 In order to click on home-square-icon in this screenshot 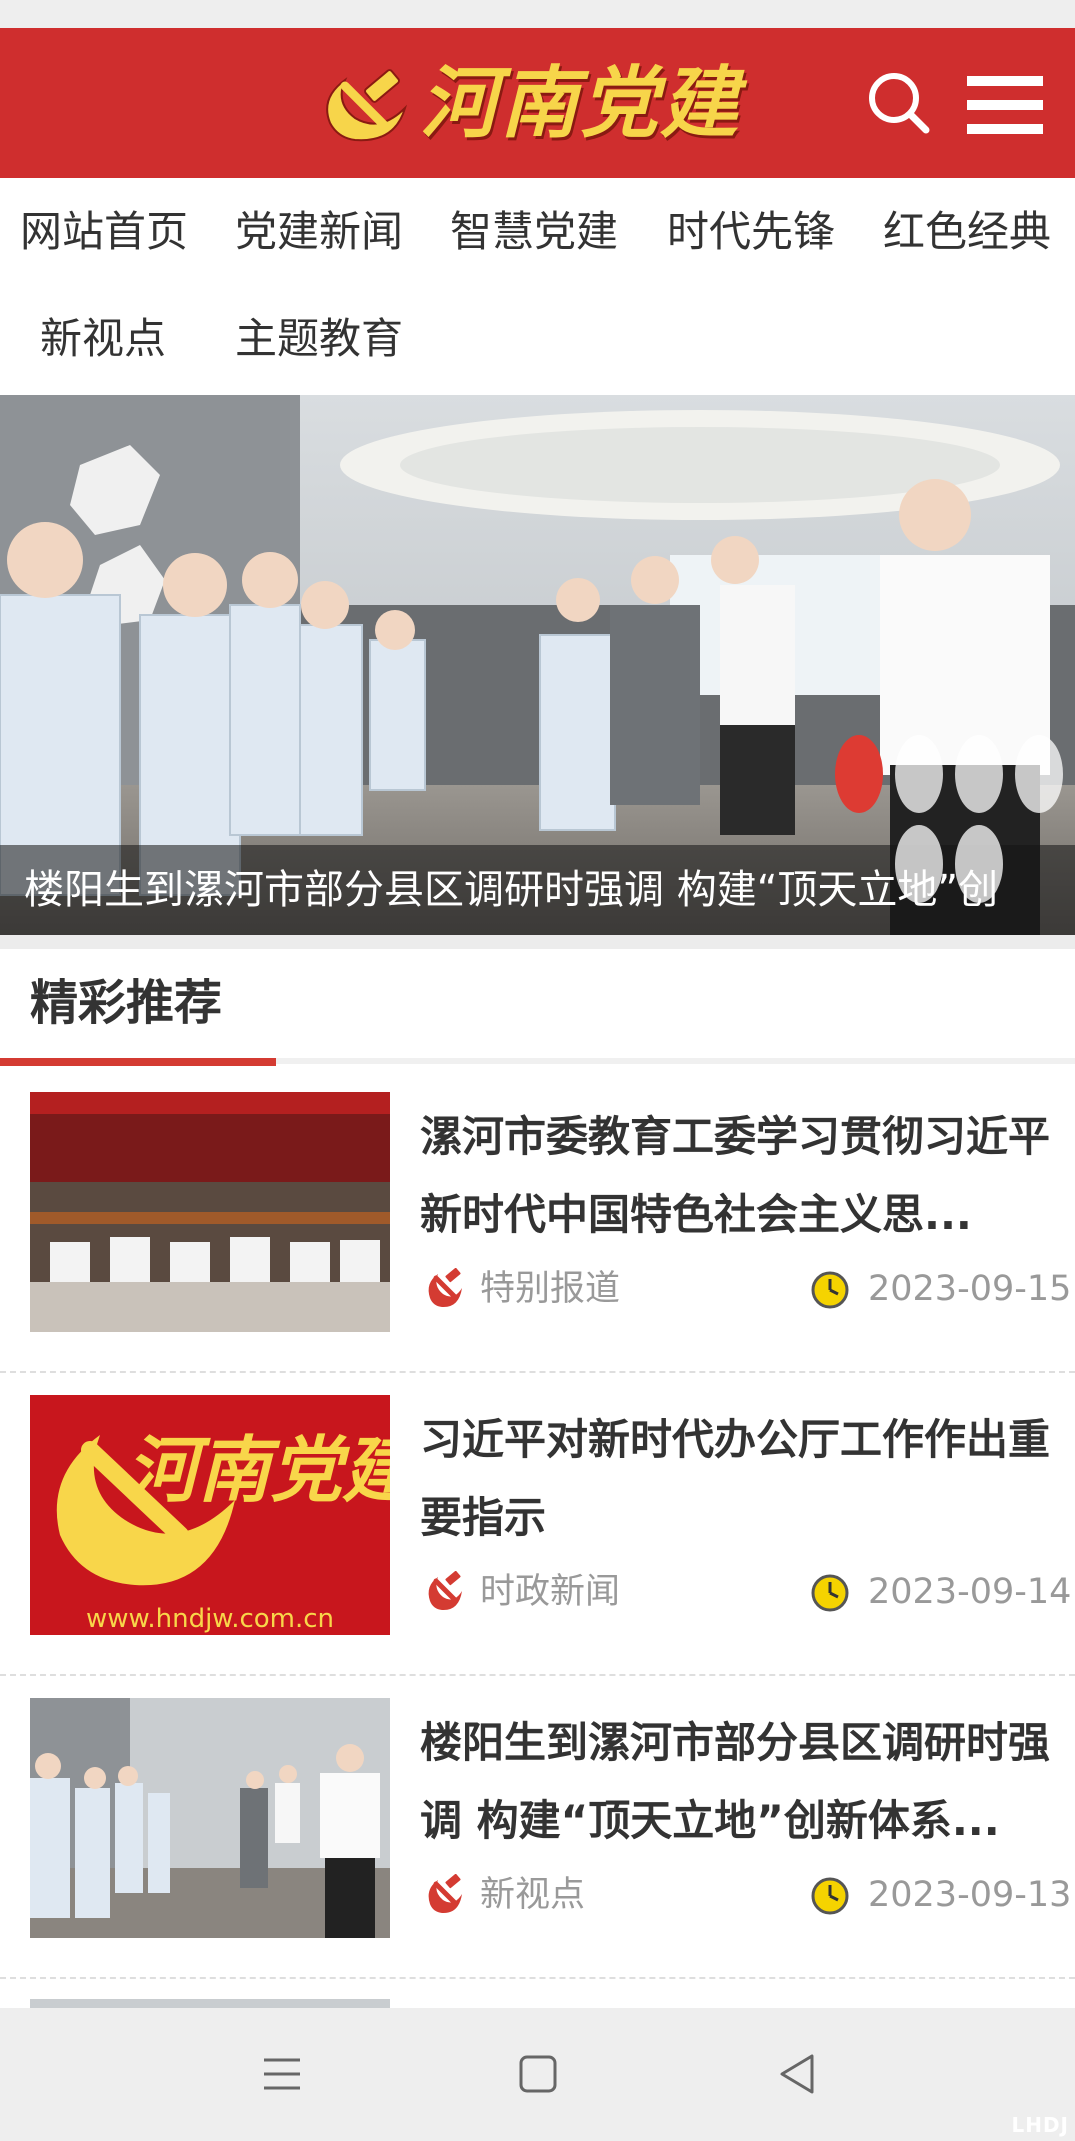, I will do `click(538, 2074)`.